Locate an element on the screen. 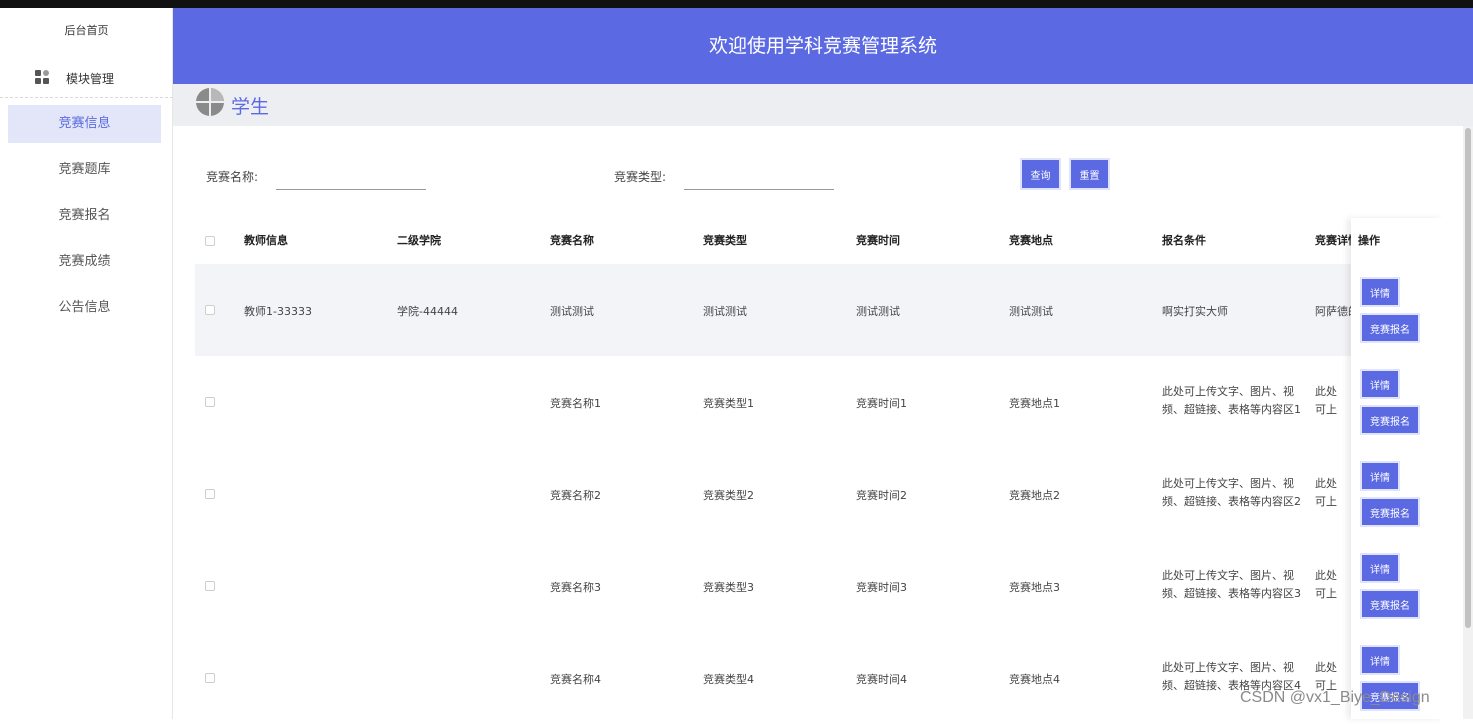 The image size is (1473, 724). col-header-place: 竞赛地点 is located at coordinates (1031, 240).